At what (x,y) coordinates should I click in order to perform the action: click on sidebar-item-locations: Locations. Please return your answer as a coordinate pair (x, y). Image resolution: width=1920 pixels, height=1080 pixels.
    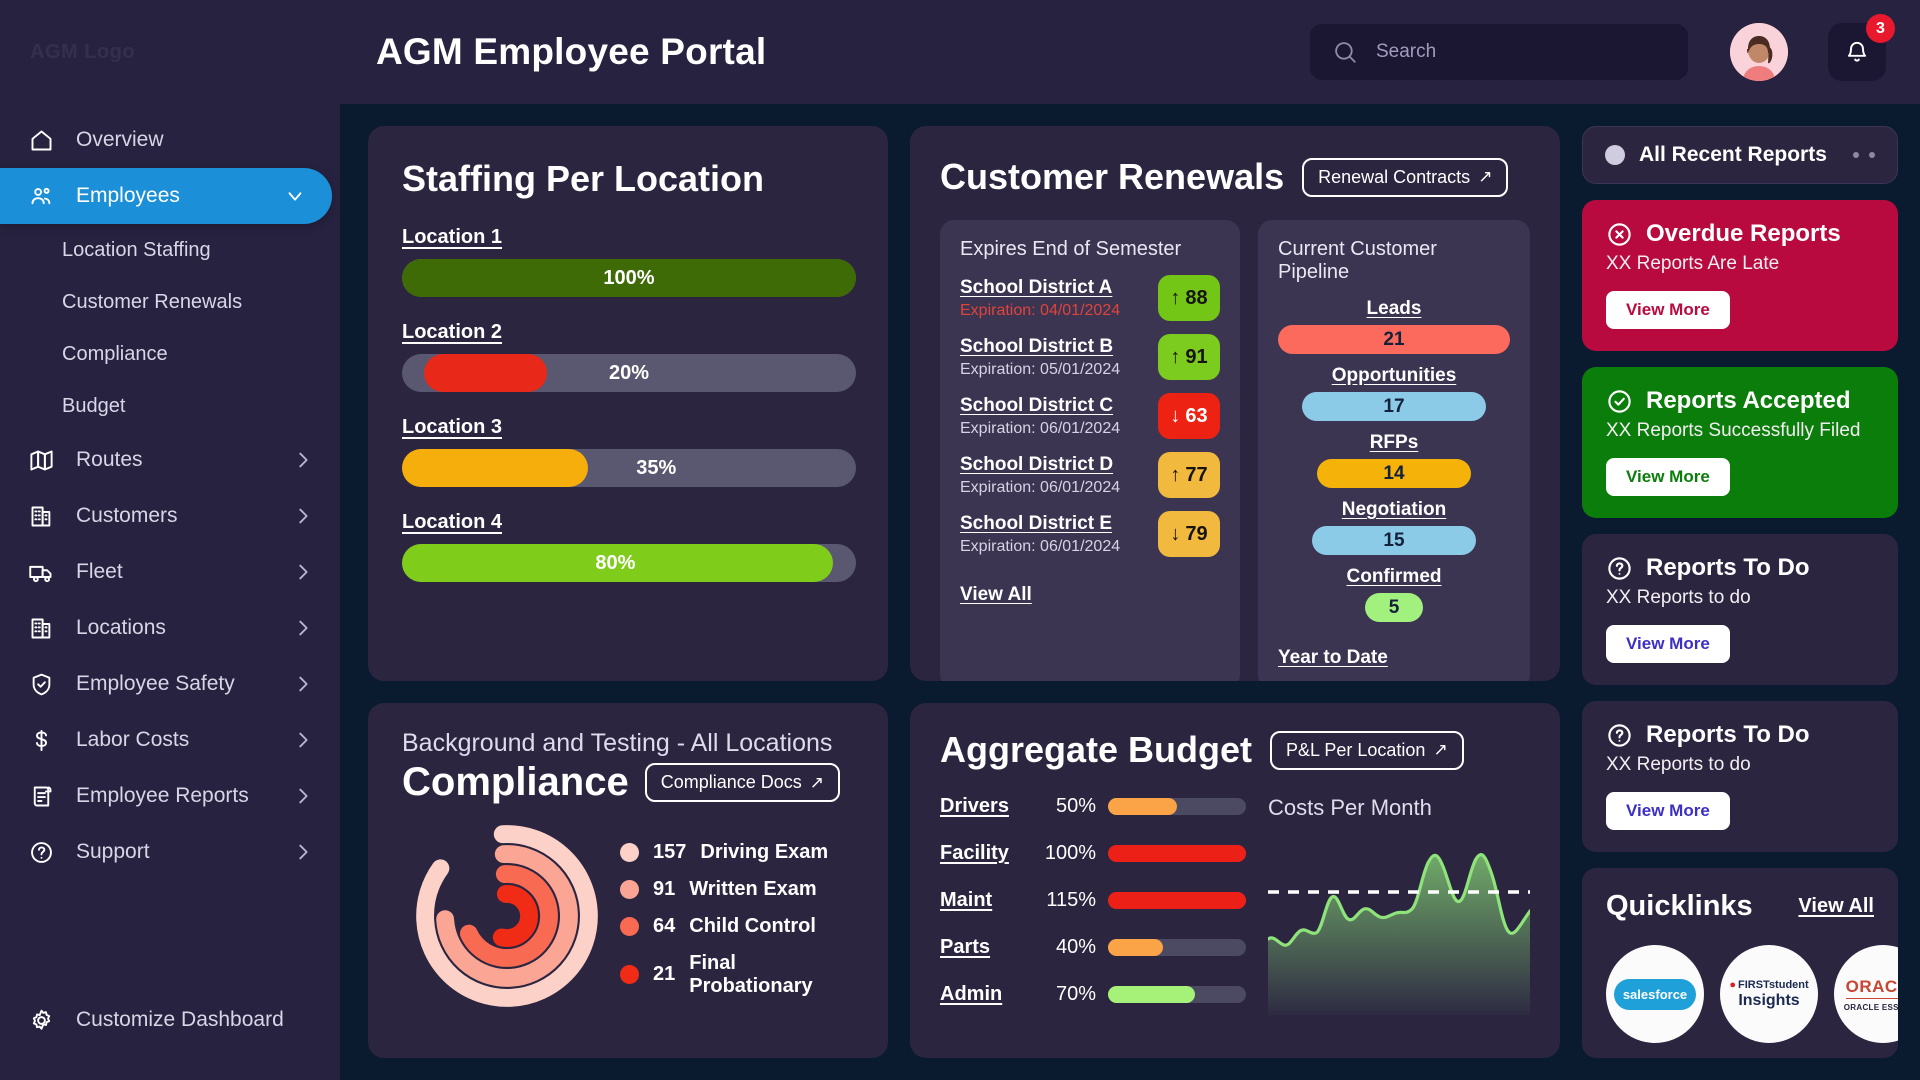
    Looking at the image, I should click on (170, 628).